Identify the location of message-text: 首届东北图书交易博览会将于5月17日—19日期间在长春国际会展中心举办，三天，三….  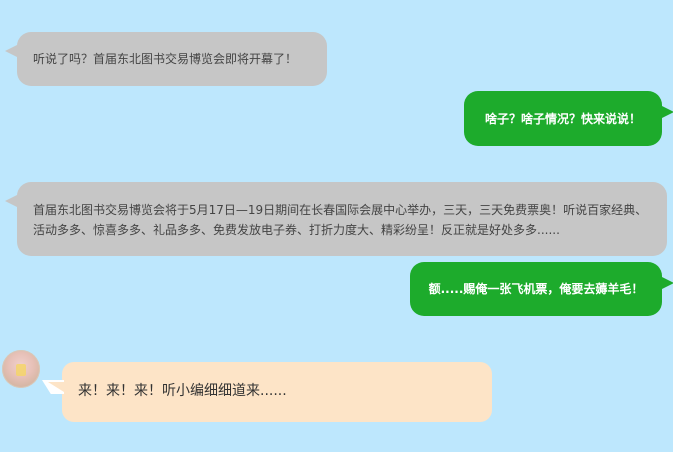
(340, 220).